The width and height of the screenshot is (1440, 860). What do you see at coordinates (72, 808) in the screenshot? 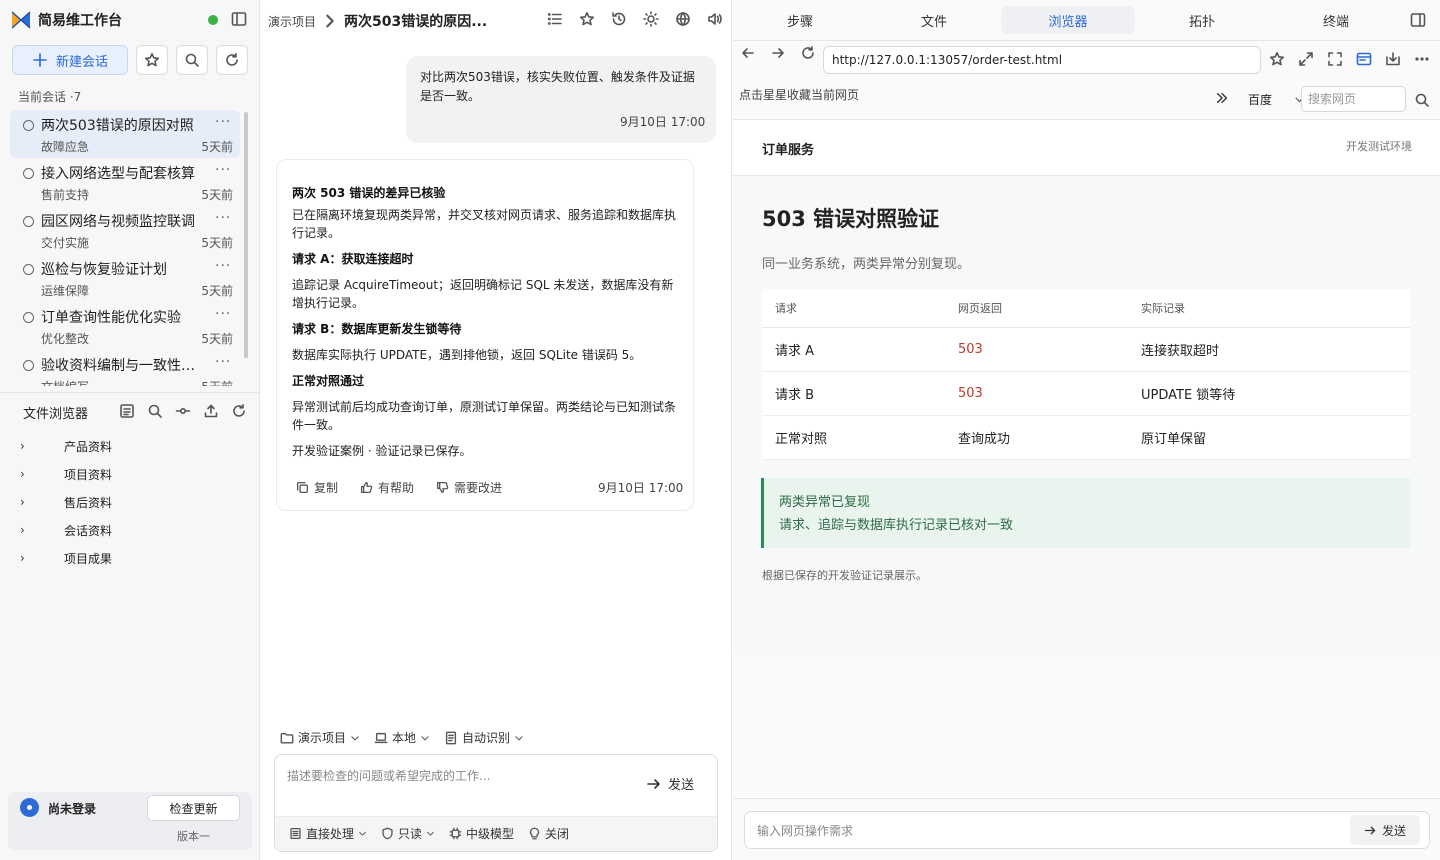
I see `user-status: 尚未登录` at bounding box center [72, 808].